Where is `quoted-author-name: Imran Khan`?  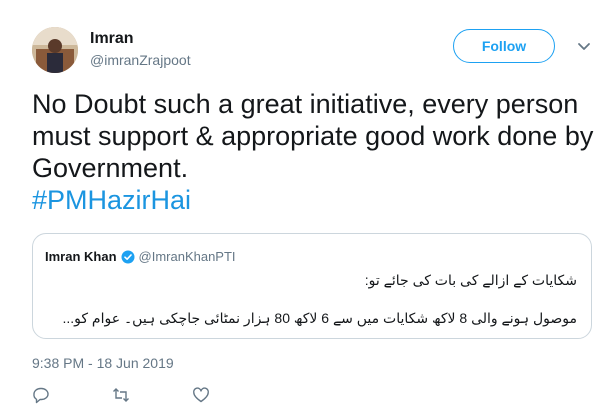 quoted-author-name: Imran Khan is located at coordinates (81, 256).